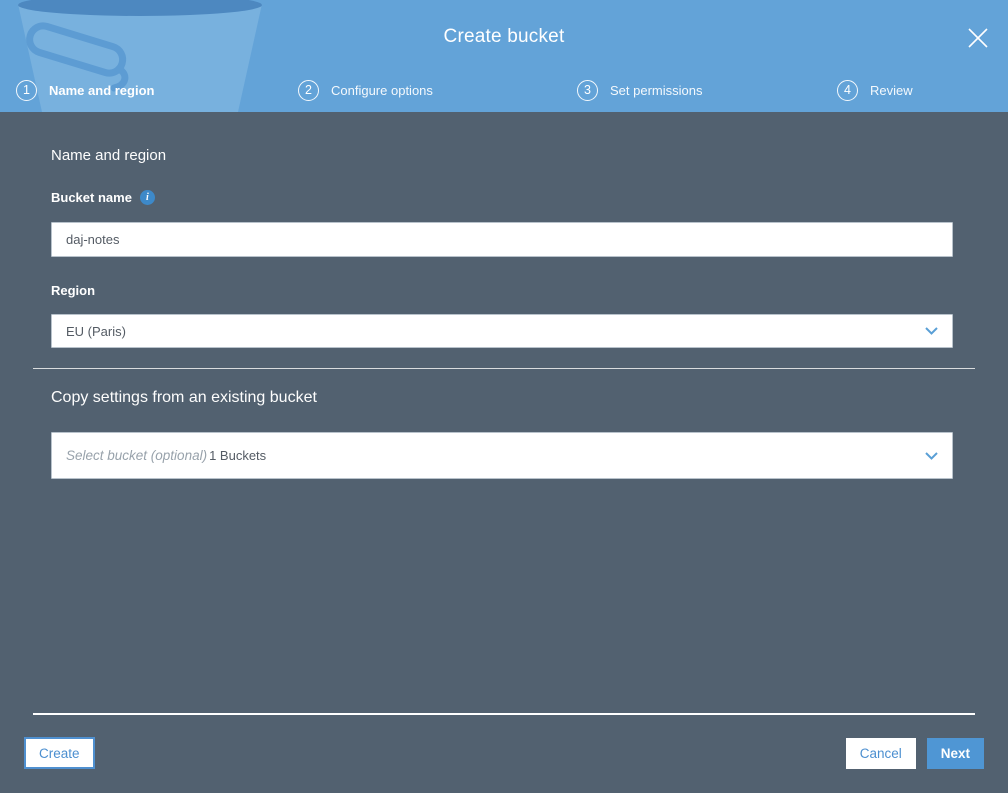  What do you see at coordinates (880, 753) in the screenshot?
I see `cancel-button: Cancel` at bounding box center [880, 753].